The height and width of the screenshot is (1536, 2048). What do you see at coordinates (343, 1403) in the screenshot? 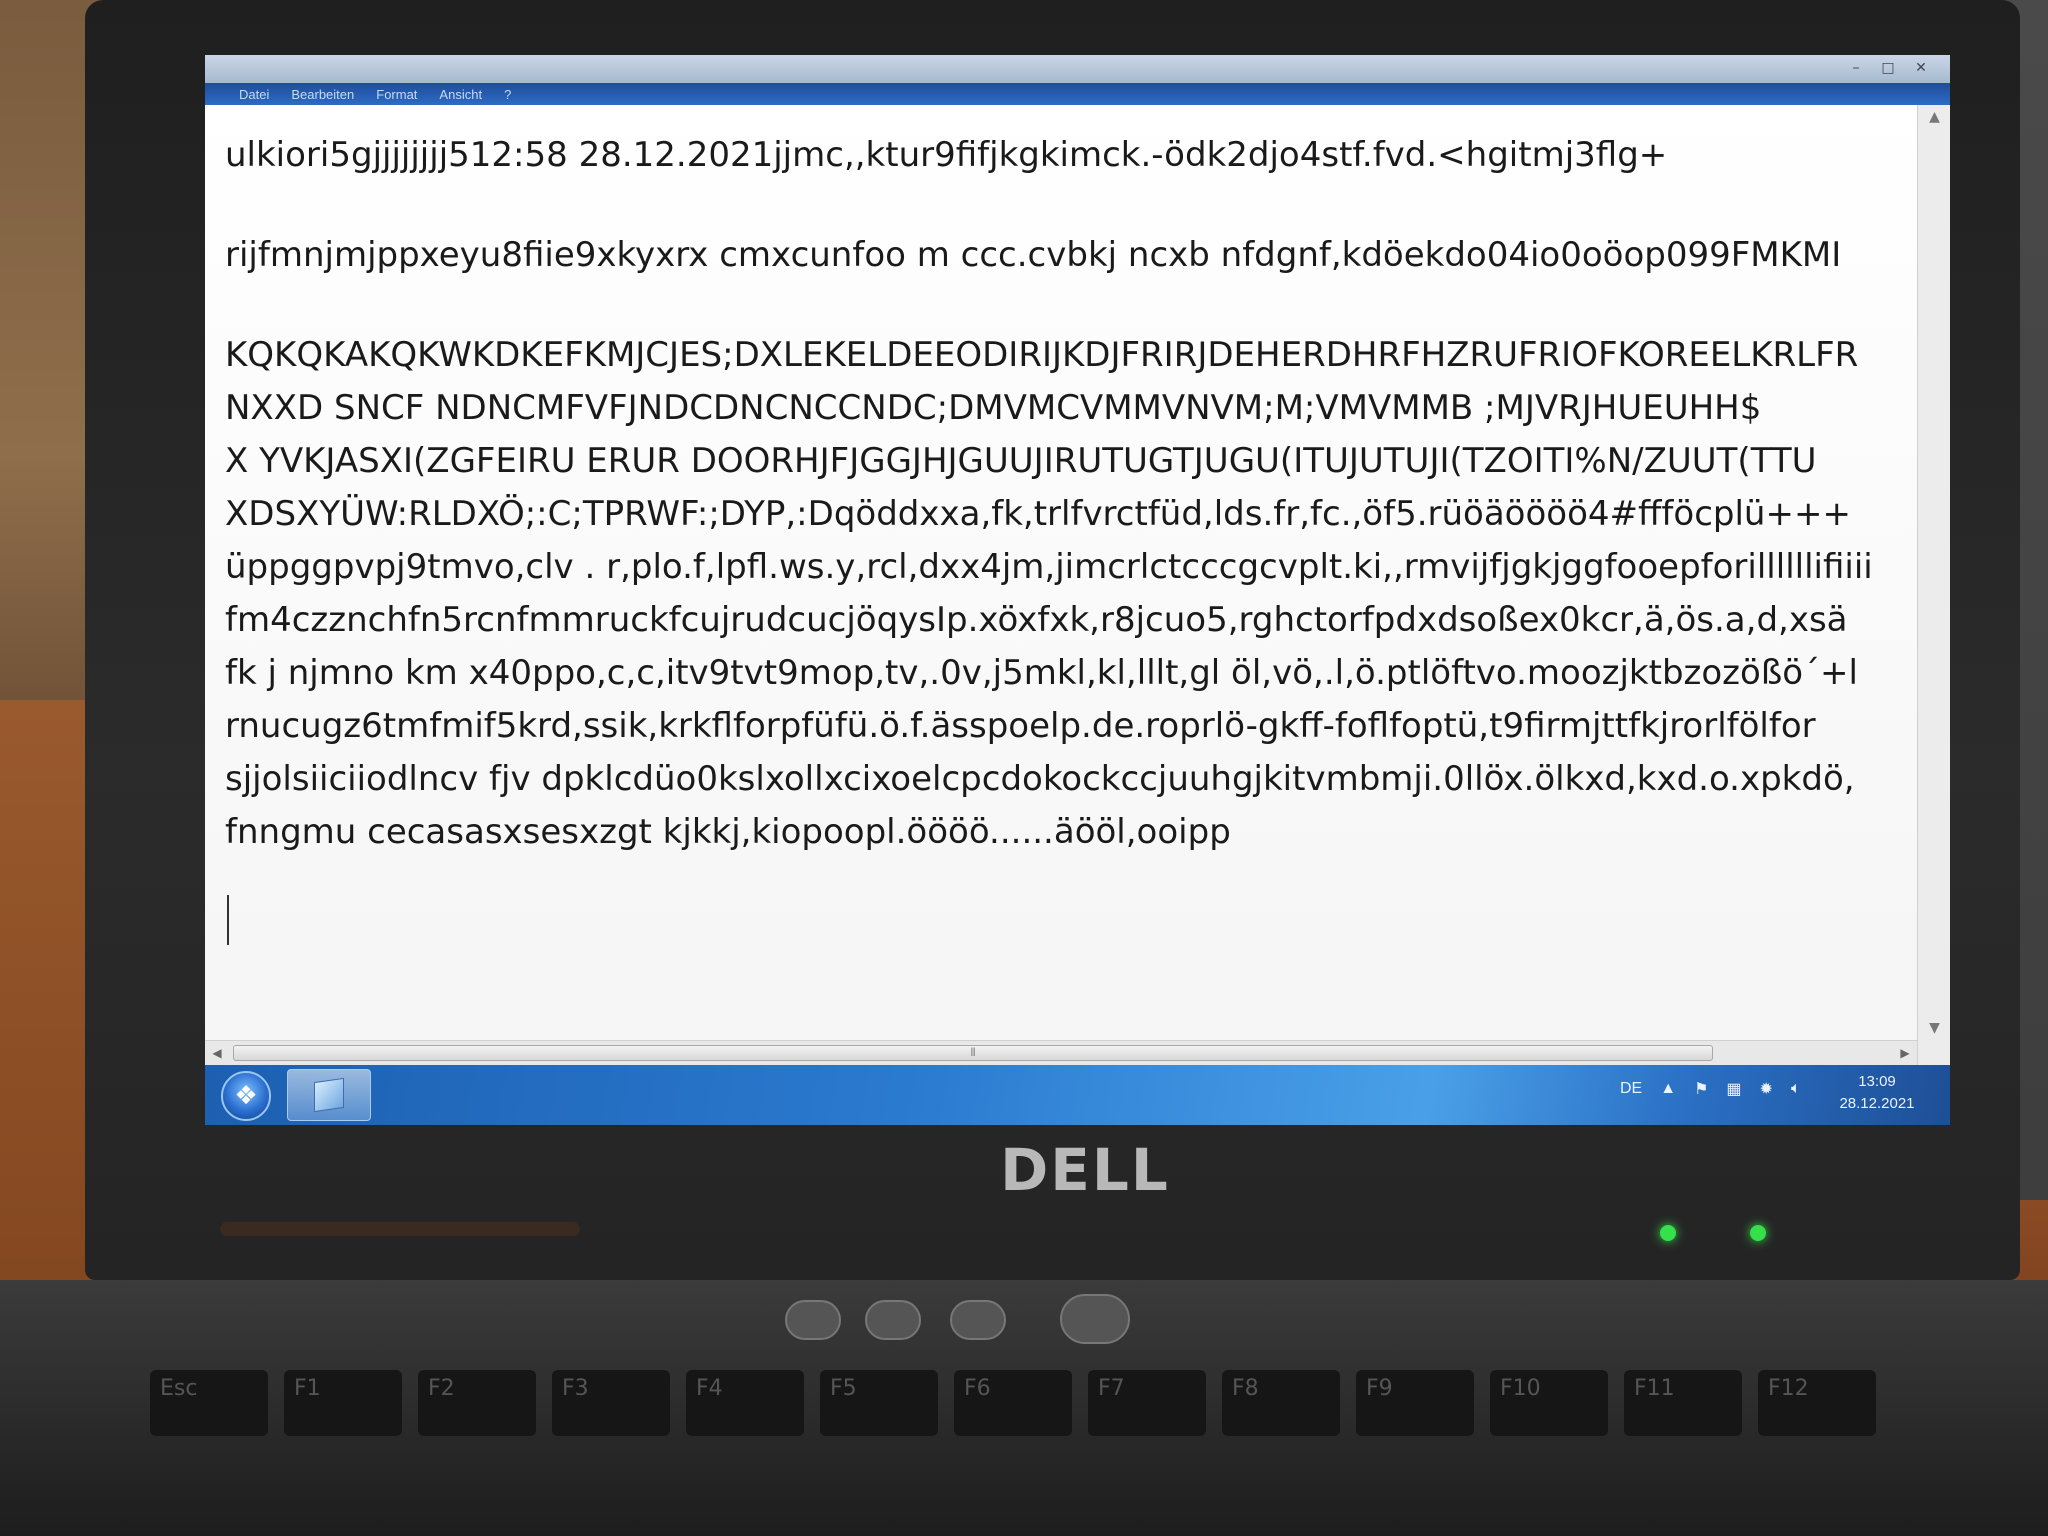
I see `keyboard-key: F1` at bounding box center [343, 1403].